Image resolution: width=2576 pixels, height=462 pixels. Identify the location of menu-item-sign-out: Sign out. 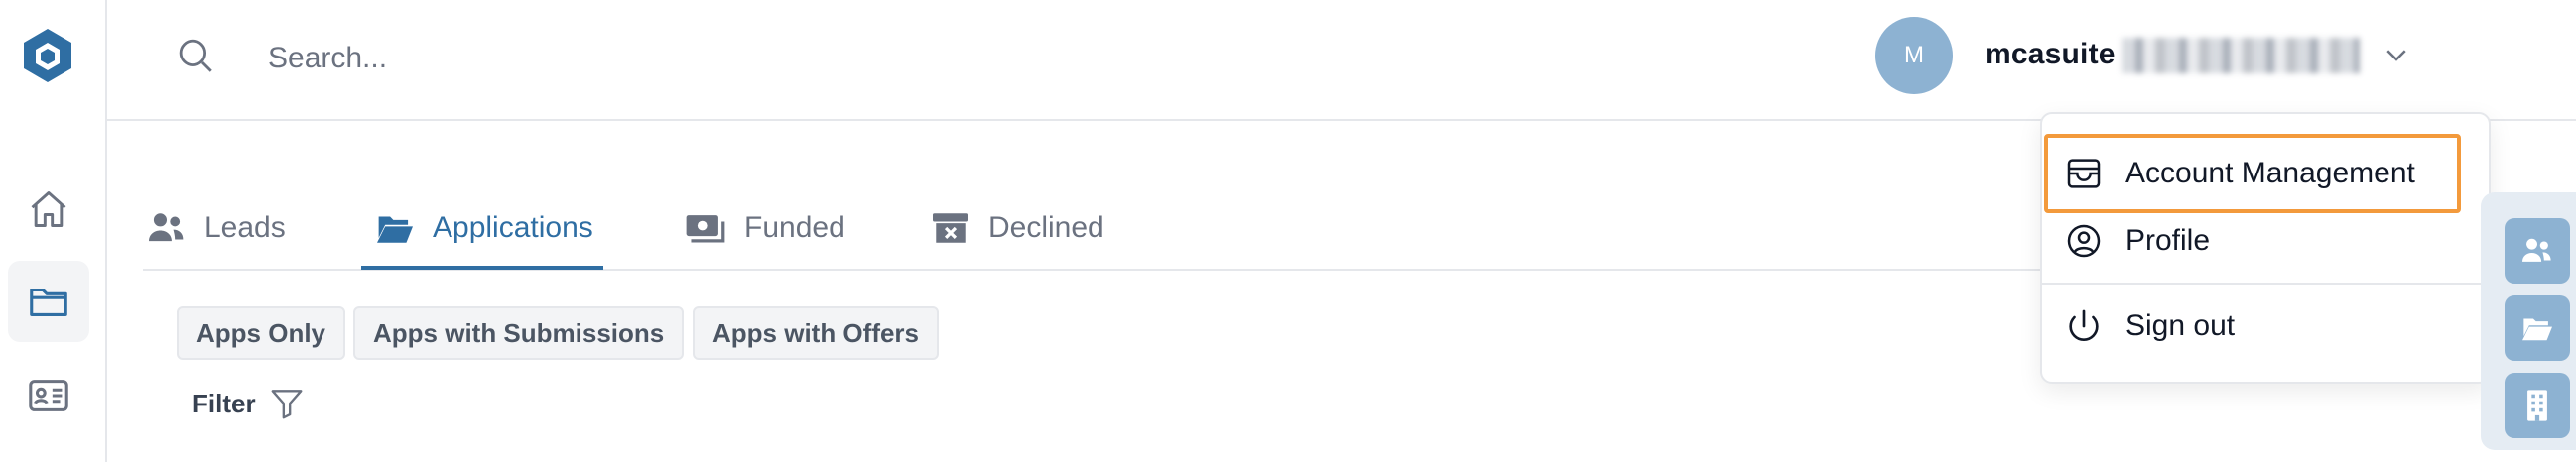
(2150, 326).